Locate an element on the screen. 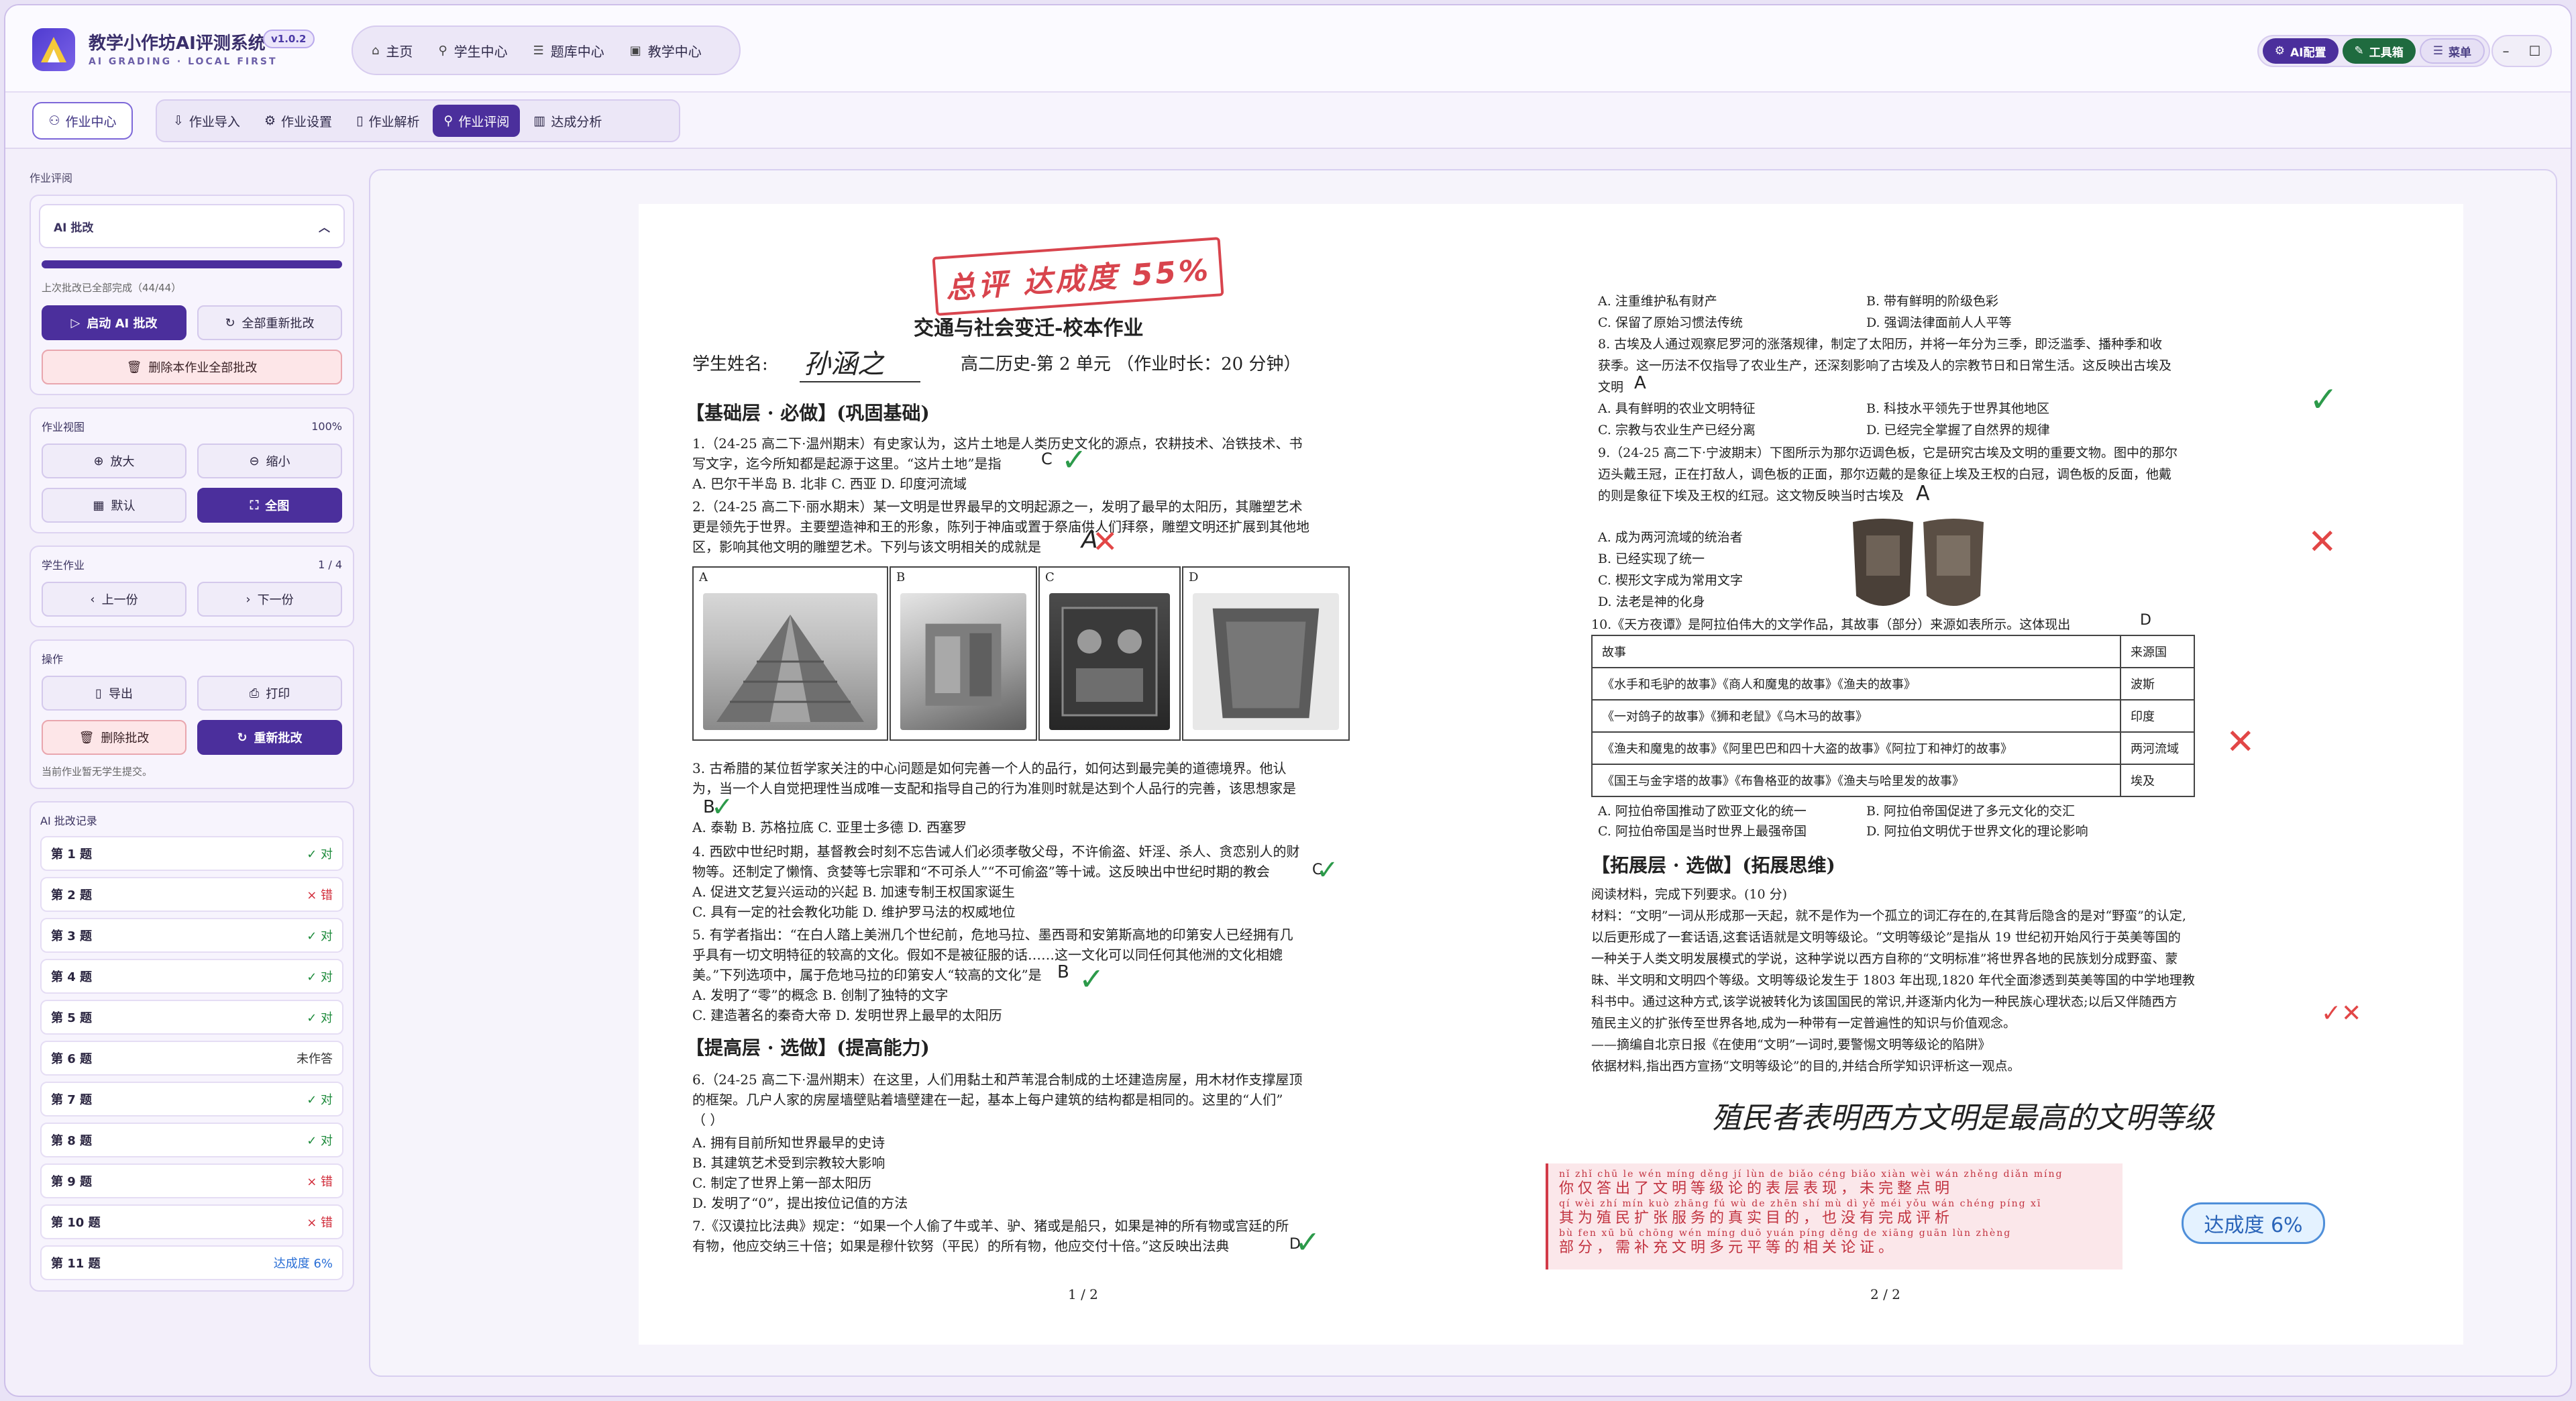  table-row: 《一对鸽子的故事》《狮和老鼠》《乌木马的故事》 印度 is located at coordinates (1893, 716).